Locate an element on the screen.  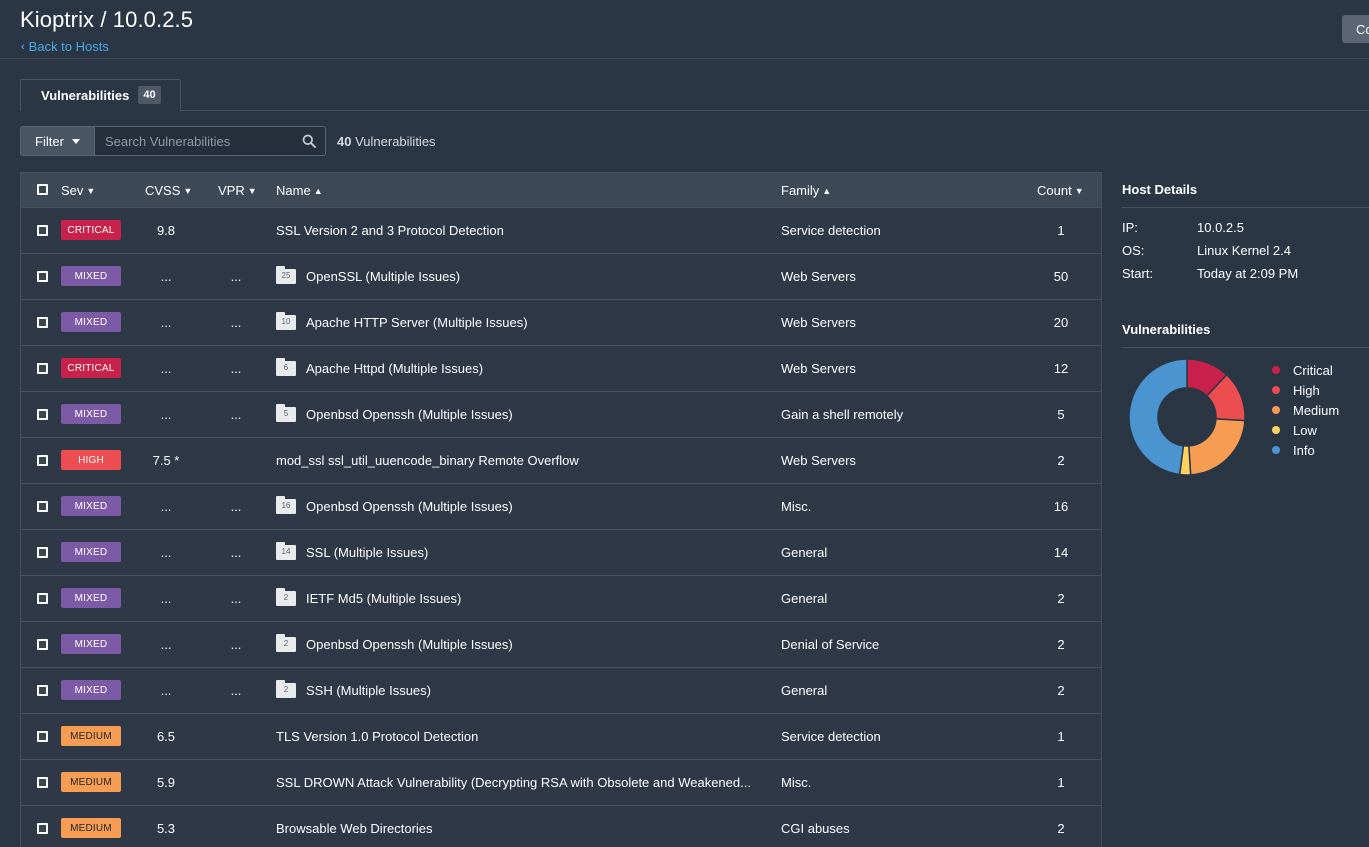
search-box is located at coordinates (210, 141).